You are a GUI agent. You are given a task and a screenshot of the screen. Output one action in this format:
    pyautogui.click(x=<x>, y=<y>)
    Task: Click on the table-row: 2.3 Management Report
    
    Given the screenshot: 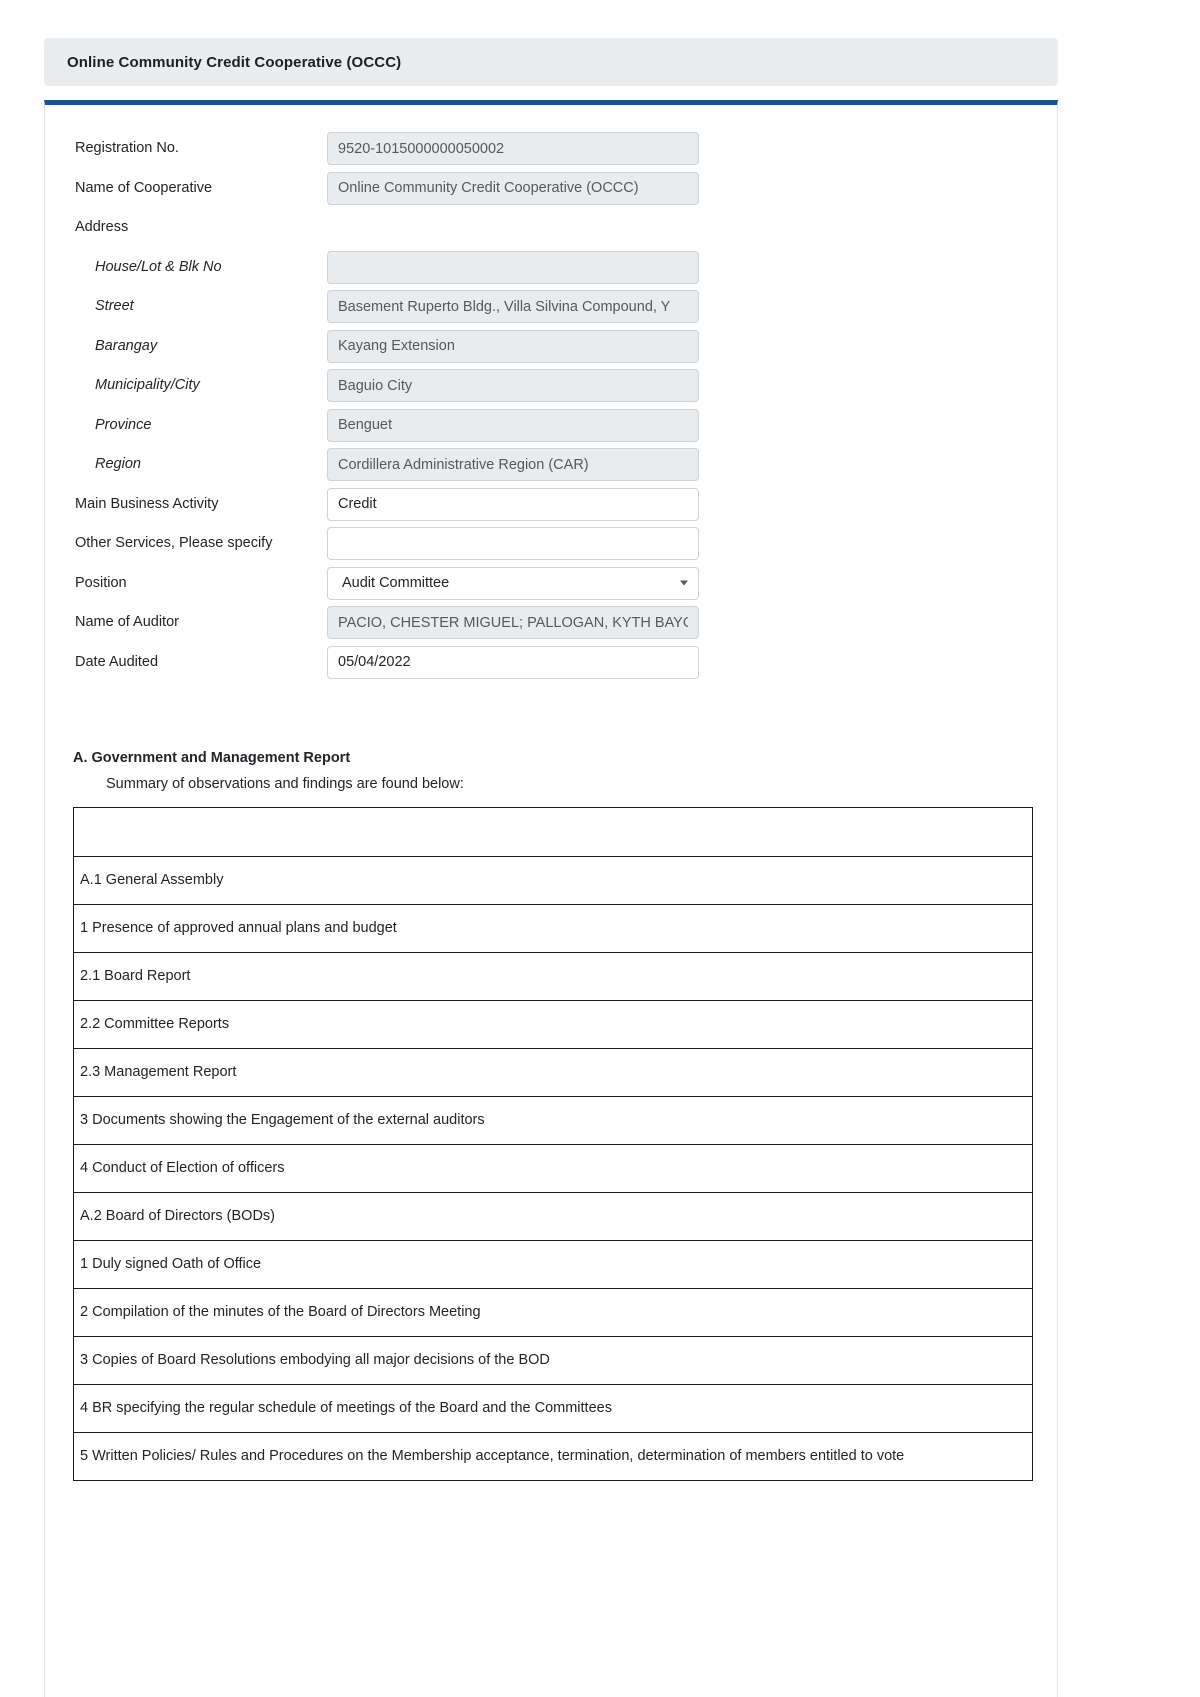 What is the action you would take?
    pyautogui.click(x=553, y=1072)
    